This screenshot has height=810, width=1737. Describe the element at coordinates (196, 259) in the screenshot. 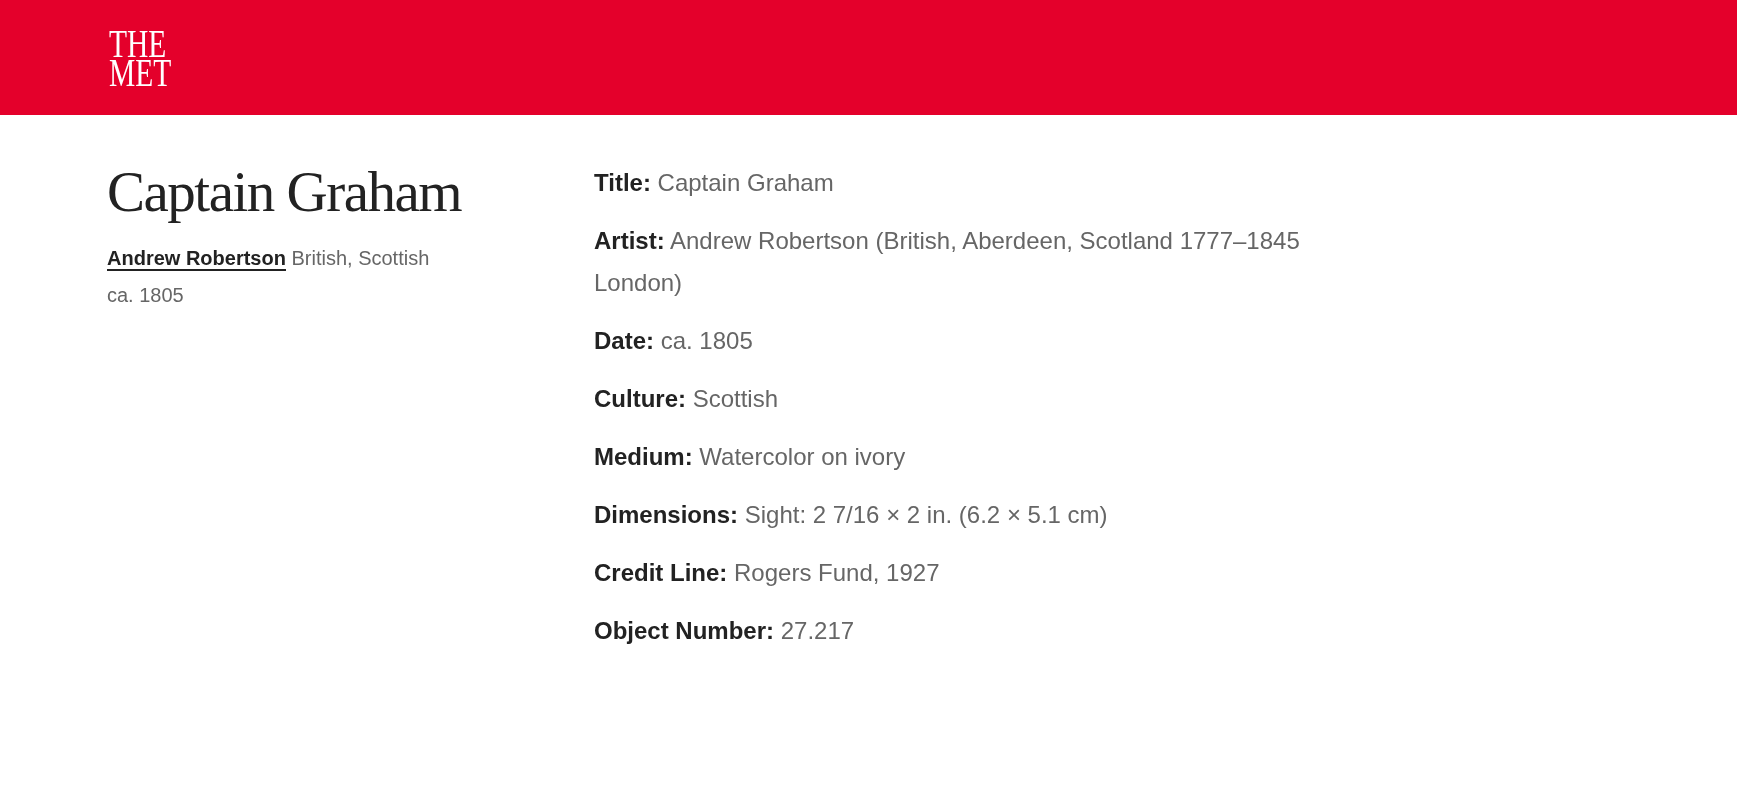

I see `artist-link: Andrew Robertson` at that location.